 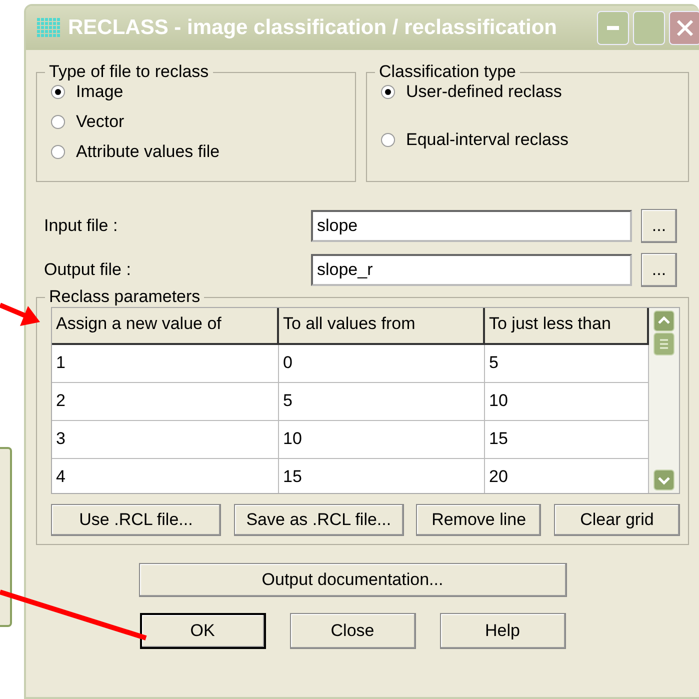 What do you see at coordinates (125, 297) in the screenshot?
I see `group-label: Reclass parameters` at bounding box center [125, 297].